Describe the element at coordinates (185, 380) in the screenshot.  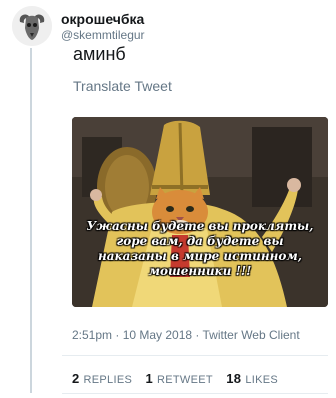
I see `retweets-label: RETWEET` at that location.